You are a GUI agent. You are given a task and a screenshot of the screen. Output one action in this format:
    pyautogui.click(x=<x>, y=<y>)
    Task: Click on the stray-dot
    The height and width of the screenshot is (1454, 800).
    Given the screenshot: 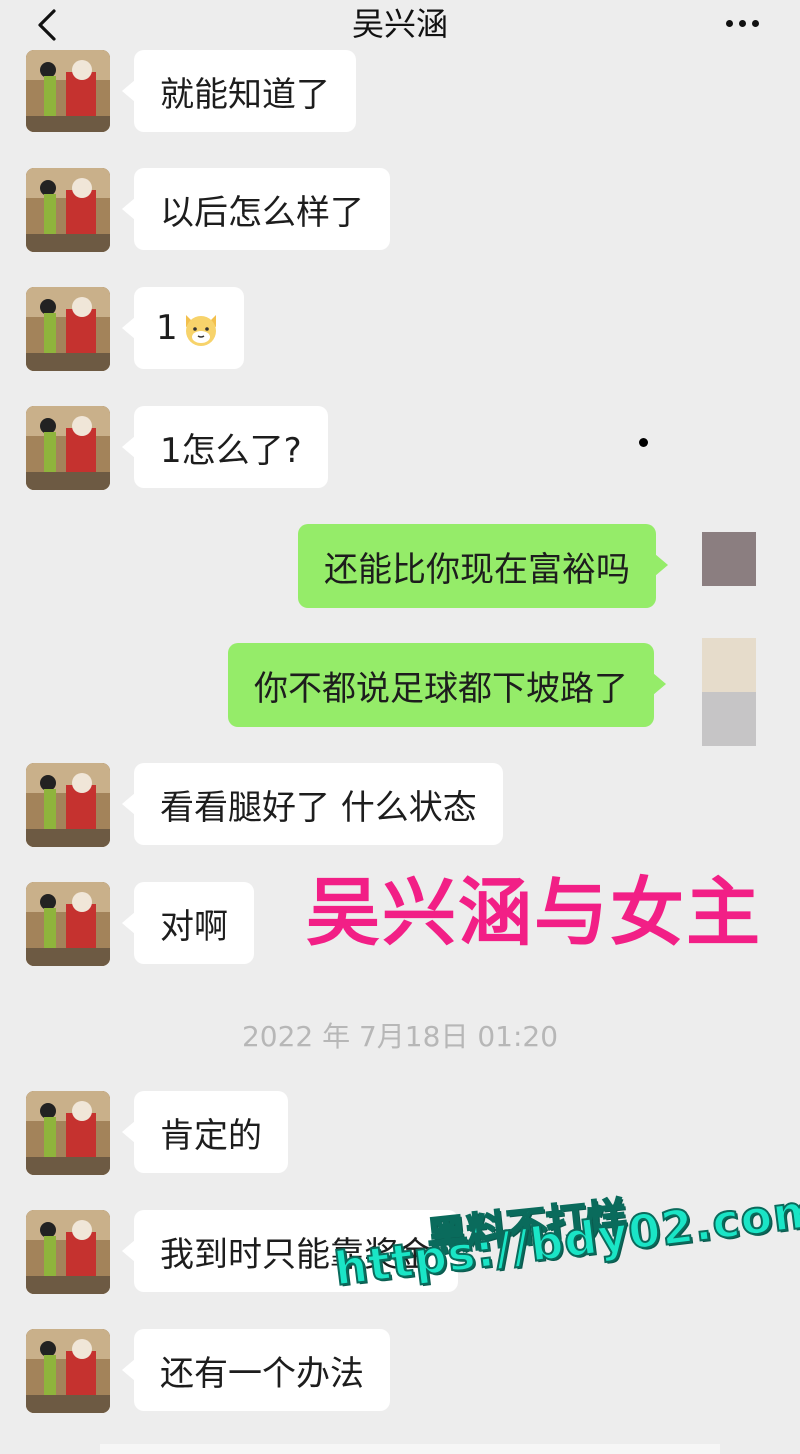 What is the action you would take?
    pyautogui.click(x=643, y=442)
    